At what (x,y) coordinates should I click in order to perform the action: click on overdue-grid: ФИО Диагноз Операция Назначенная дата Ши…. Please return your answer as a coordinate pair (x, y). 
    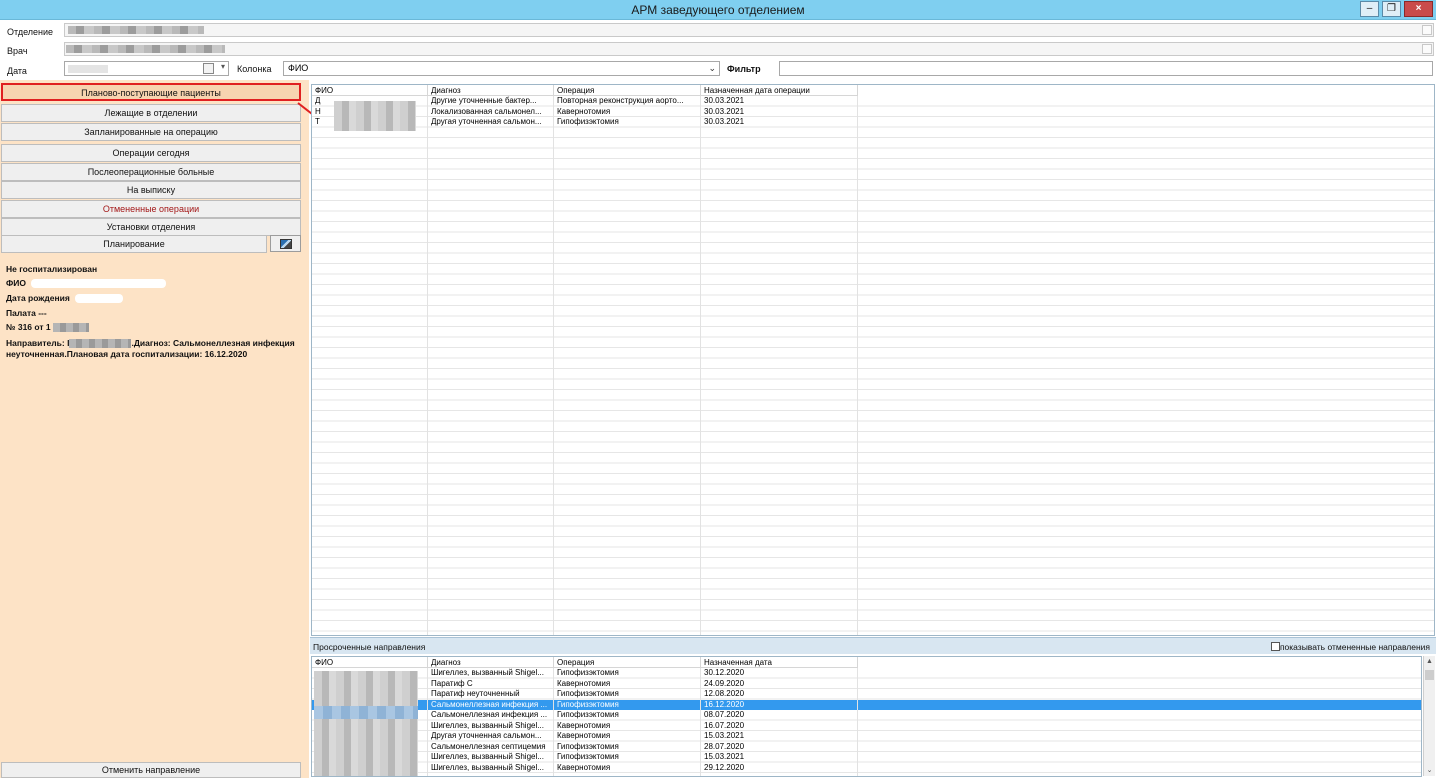
    Looking at the image, I should click on (866, 716).